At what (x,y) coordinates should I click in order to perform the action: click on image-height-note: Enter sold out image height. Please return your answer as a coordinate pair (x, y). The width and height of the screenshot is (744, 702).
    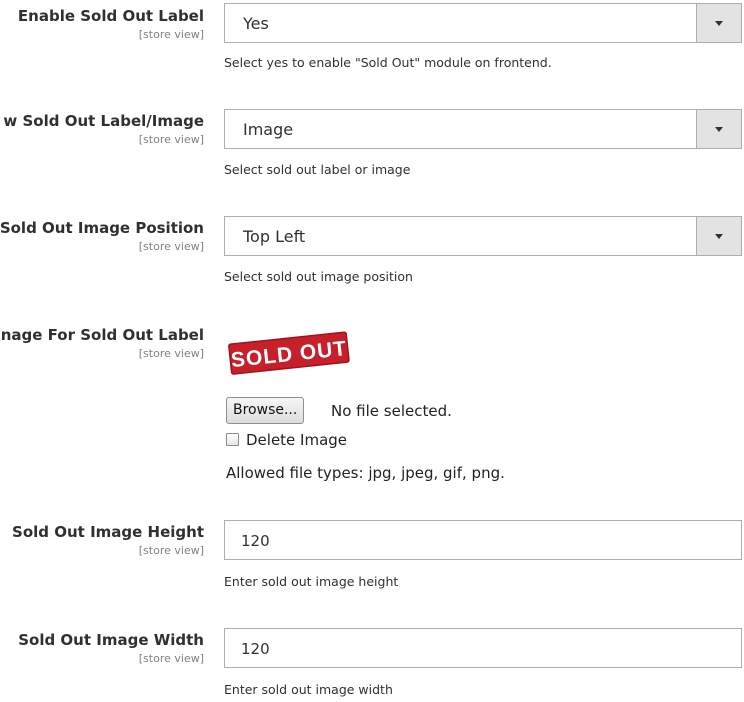
    Looking at the image, I should click on (311, 581).